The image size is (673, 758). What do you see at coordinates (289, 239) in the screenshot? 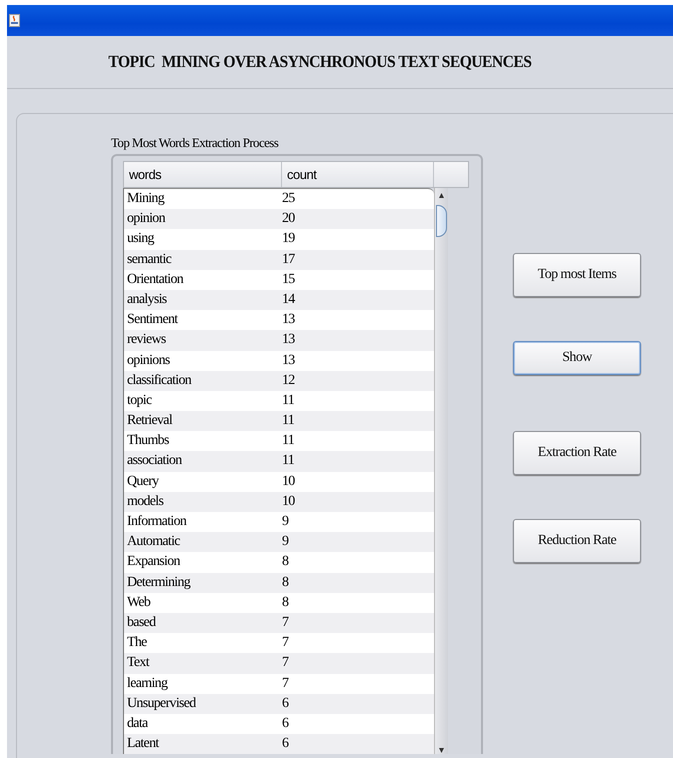
I see `table-cell-text: 19` at bounding box center [289, 239].